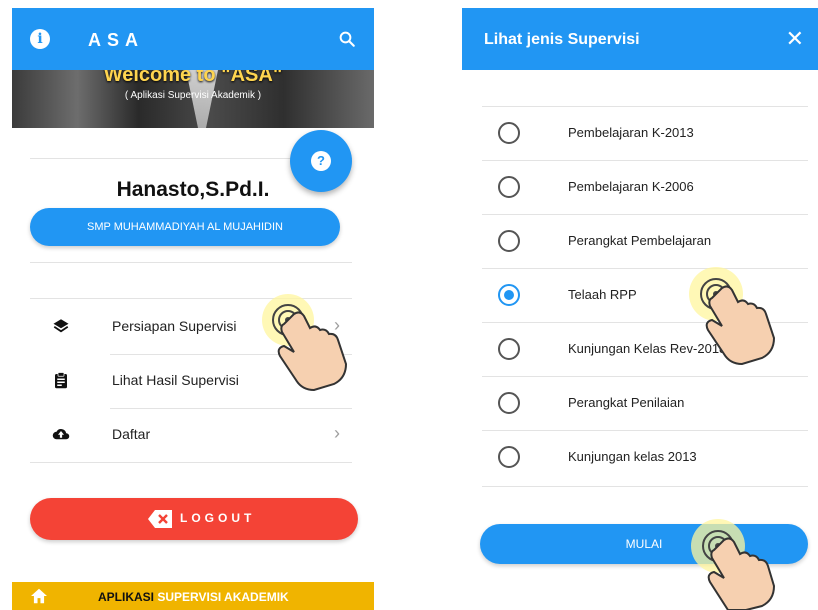 This screenshot has height=610, width=818. I want to click on menu-item-persiapan-supervisi: Persiapan Supervisi ›, so click(191, 327).